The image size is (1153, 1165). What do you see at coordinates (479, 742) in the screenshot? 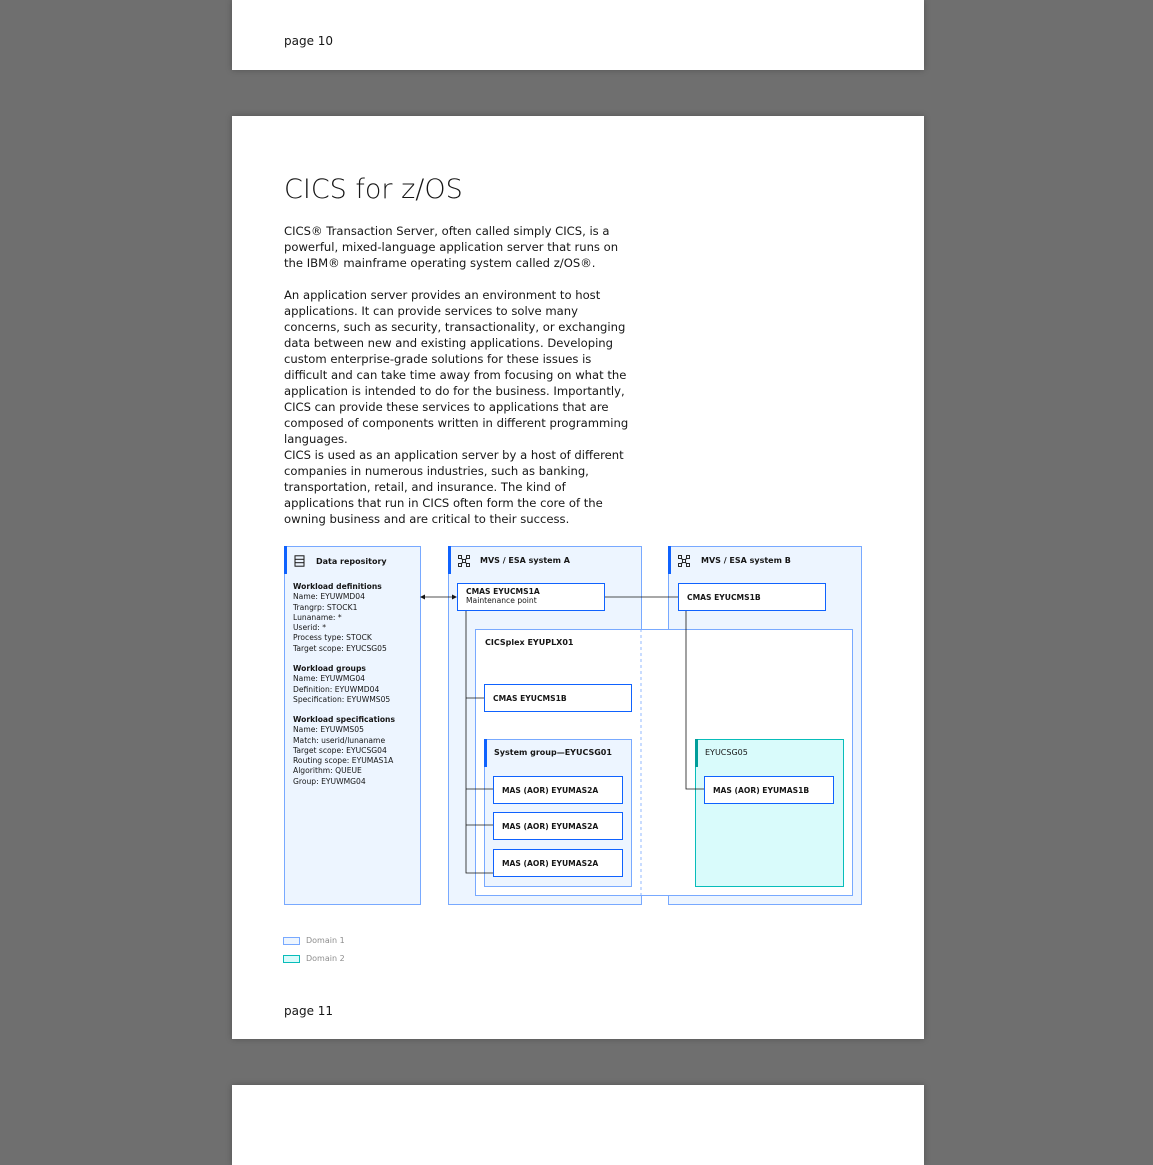
I see `trunk-a` at bounding box center [479, 742].